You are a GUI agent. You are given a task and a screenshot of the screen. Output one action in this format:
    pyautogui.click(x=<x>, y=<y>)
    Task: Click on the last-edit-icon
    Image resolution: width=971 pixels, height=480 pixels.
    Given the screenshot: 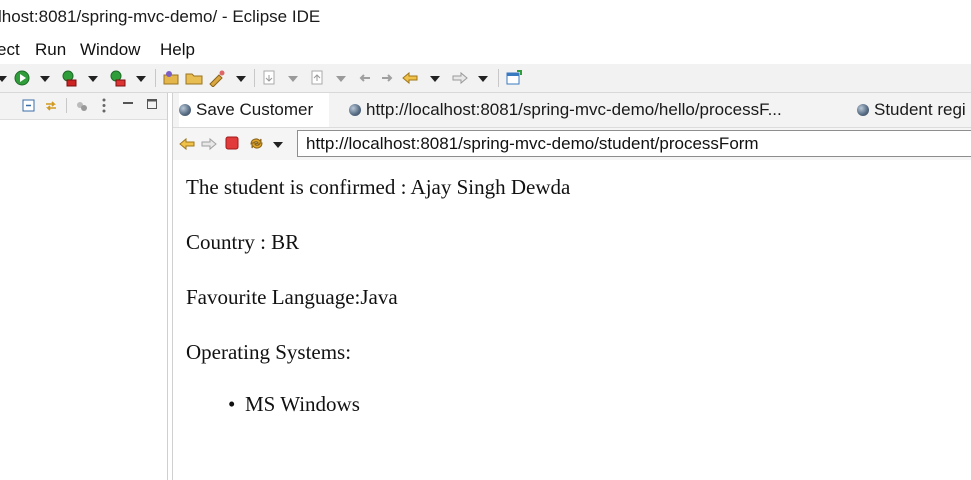 What is the action you would take?
    pyautogui.click(x=365, y=78)
    